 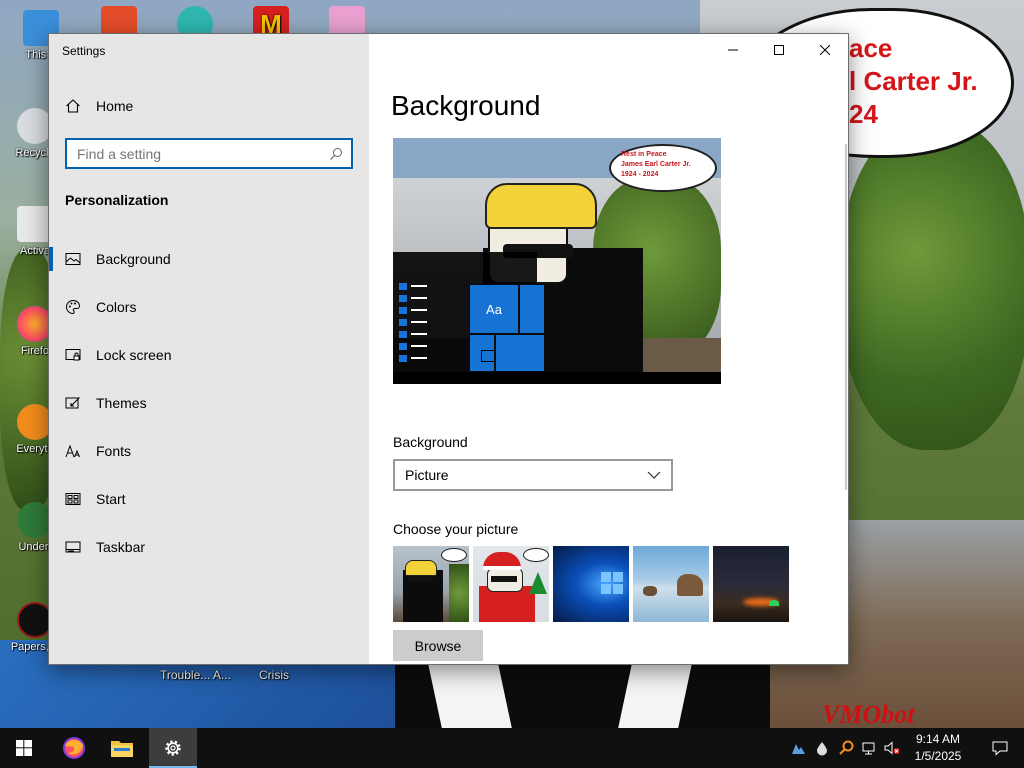 I want to click on sidebar-item-label: Fonts, so click(x=114, y=451).